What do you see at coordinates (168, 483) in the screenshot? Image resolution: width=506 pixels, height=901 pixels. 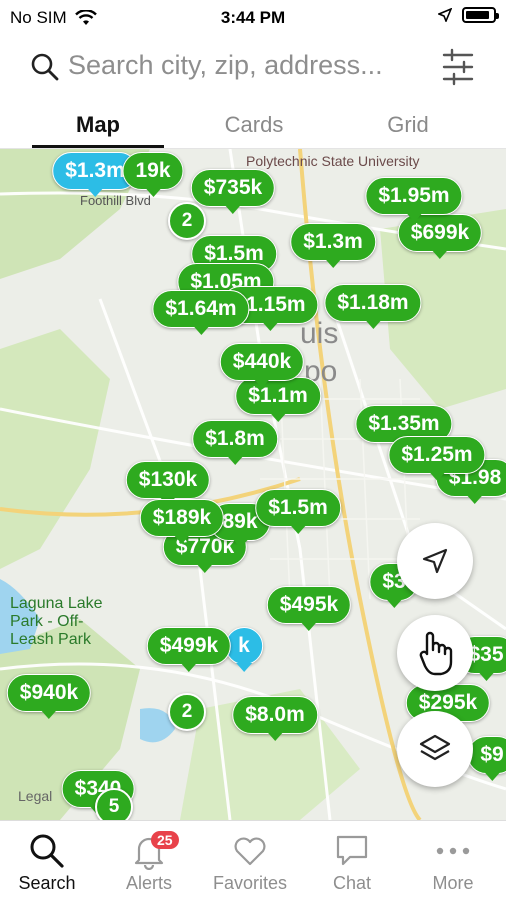 I see `price-pin: $130k` at bounding box center [168, 483].